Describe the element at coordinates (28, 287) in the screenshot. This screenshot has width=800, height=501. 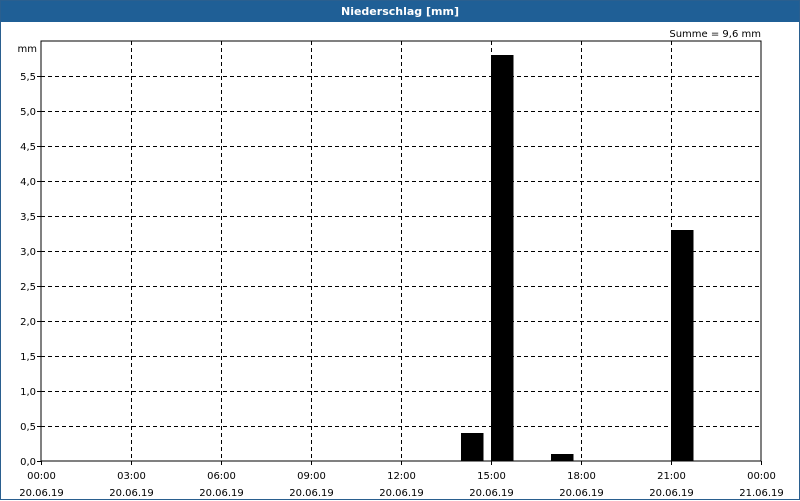
I see `y-tick-label: 2,5` at that location.